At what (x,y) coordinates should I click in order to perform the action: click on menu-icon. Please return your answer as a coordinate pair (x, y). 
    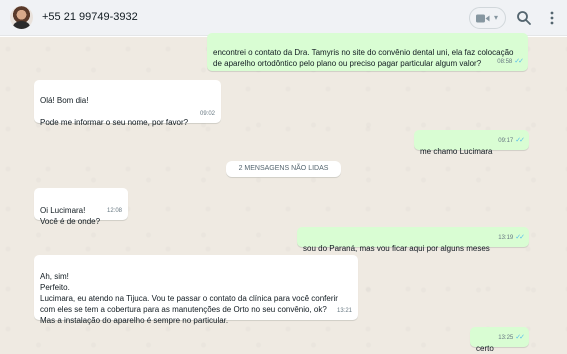
    Looking at the image, I should click on (552, 18).